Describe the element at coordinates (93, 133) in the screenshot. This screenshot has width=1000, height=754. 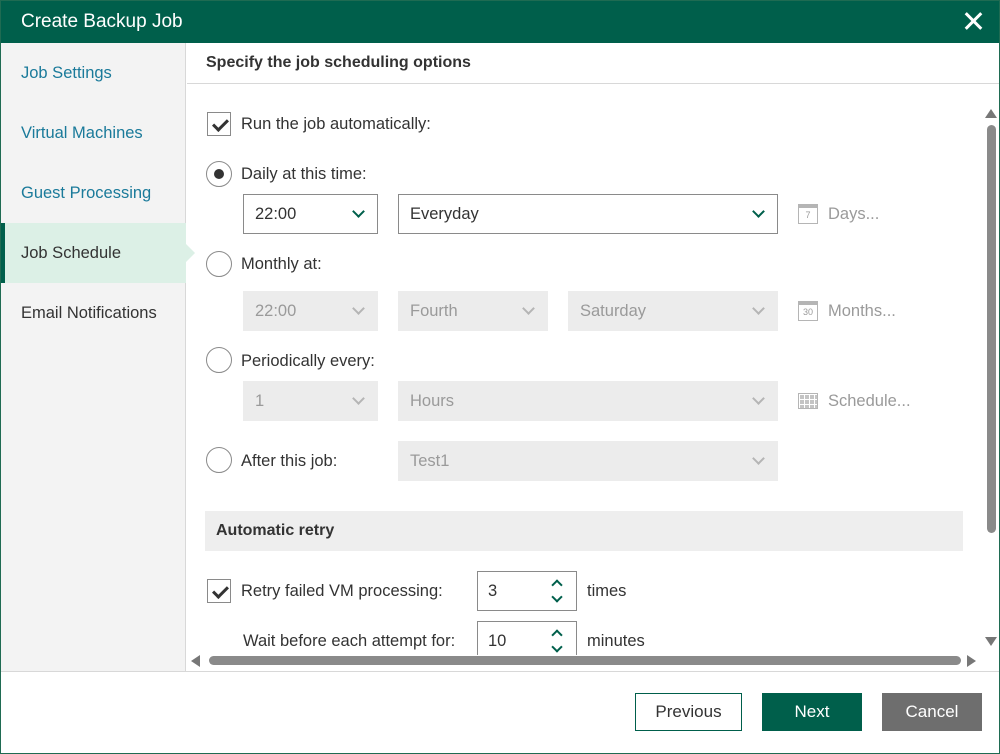
I see `sidebar-item-virtual-machines: Virtual Machines` at that location.